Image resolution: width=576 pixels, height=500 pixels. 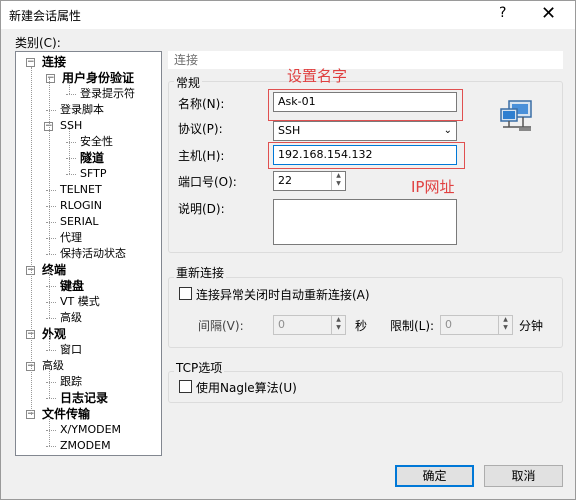 What do you see at coordinates (71, 382) in the screenshot?
I see `tree-item: 跟踪` at bounding box center [71, 382].